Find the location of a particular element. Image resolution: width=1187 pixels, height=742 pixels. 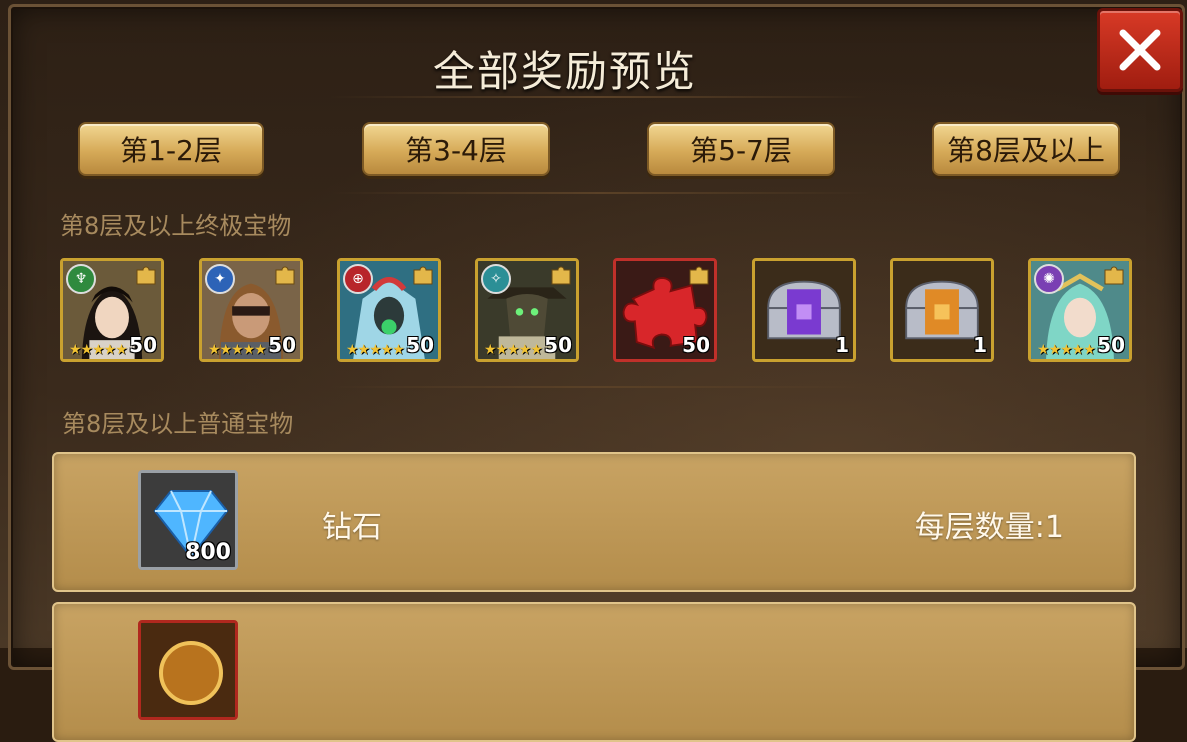

shadow-faction-icon: ✧ is located at coordinates (496, 279).